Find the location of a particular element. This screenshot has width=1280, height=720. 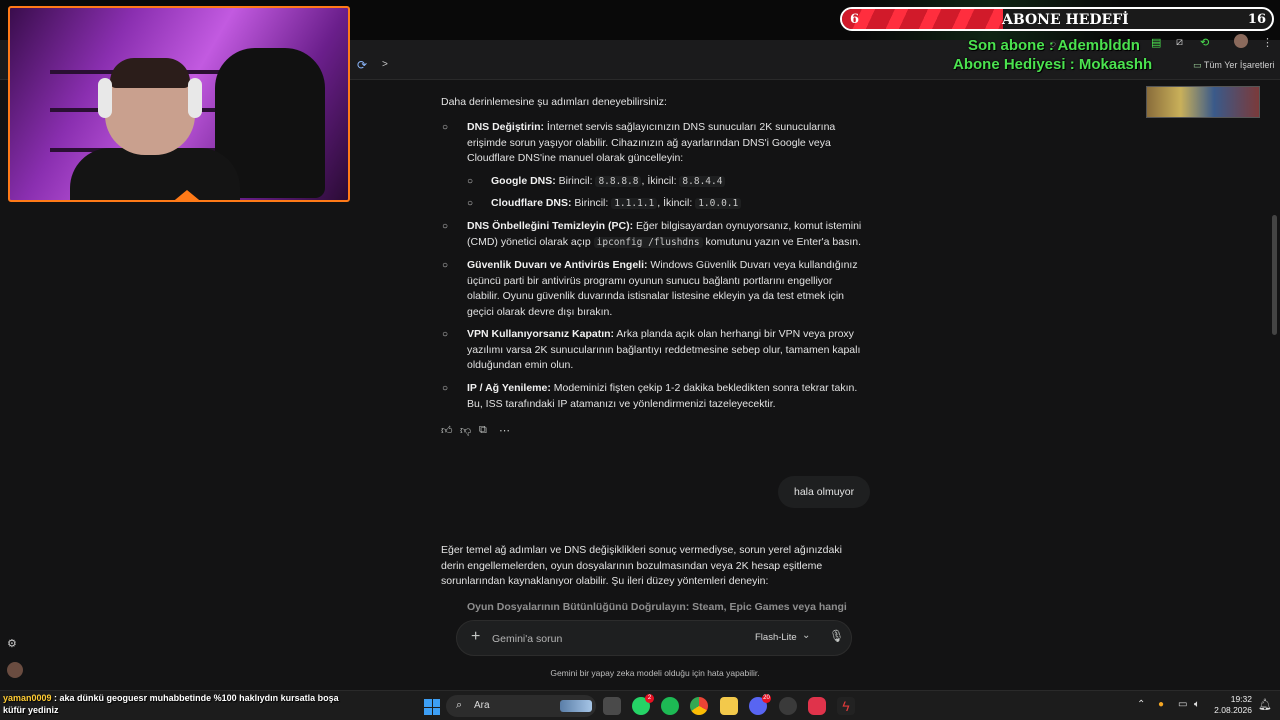

chat-username: yaman0009 is located at coordinates (27, 698).